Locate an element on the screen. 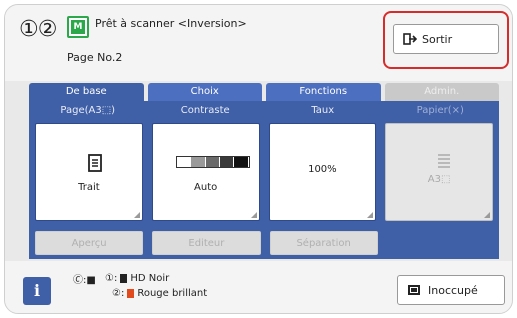  tab-de-base: De base is located at coordinates (86, 92).